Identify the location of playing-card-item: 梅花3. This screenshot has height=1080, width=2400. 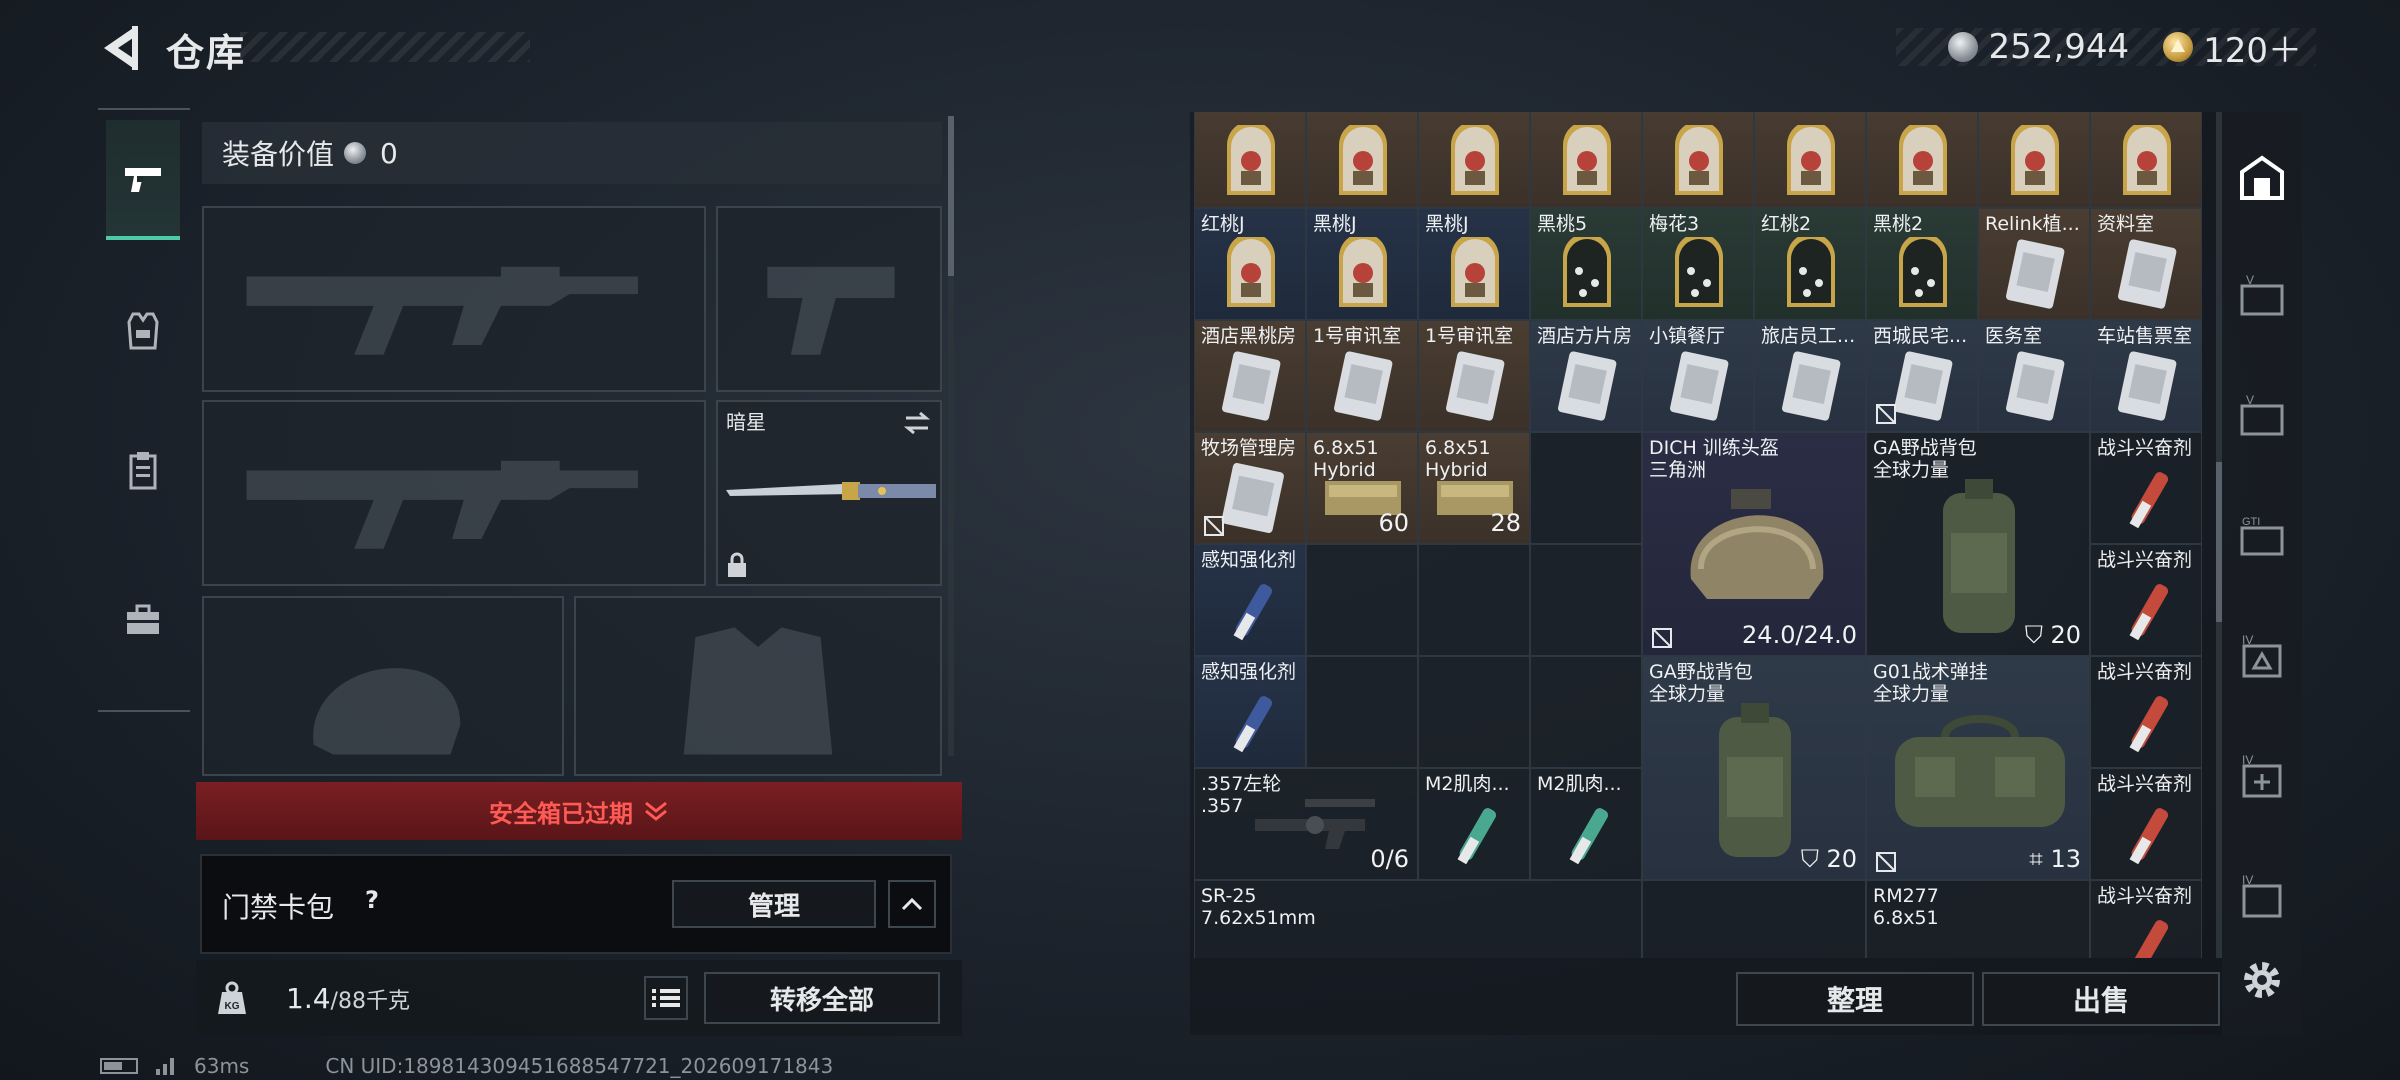
(1698, 264).